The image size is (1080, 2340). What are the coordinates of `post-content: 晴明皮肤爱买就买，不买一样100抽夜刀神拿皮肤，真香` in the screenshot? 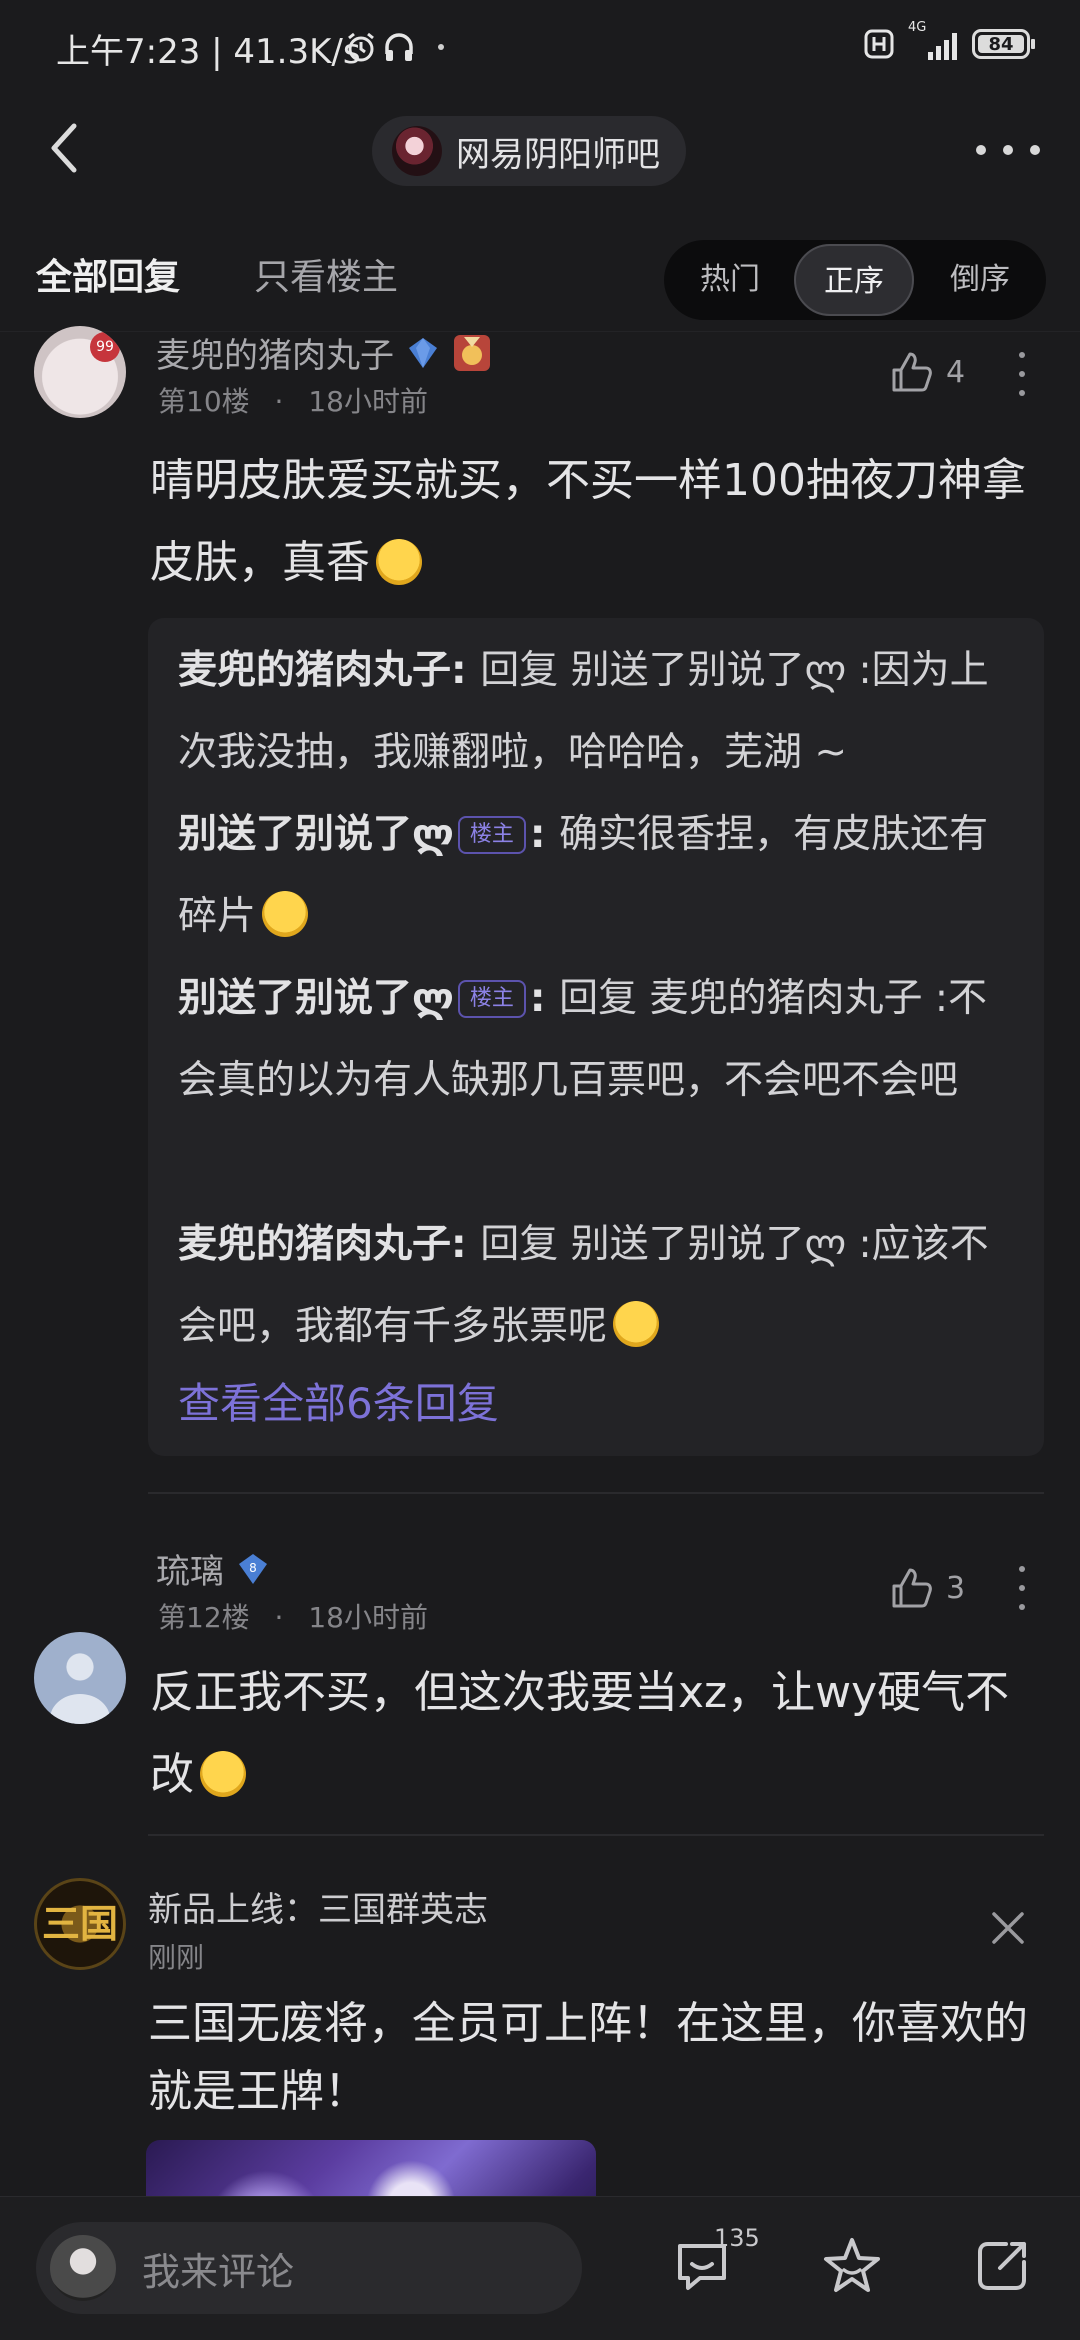 It's located at (600, 522).